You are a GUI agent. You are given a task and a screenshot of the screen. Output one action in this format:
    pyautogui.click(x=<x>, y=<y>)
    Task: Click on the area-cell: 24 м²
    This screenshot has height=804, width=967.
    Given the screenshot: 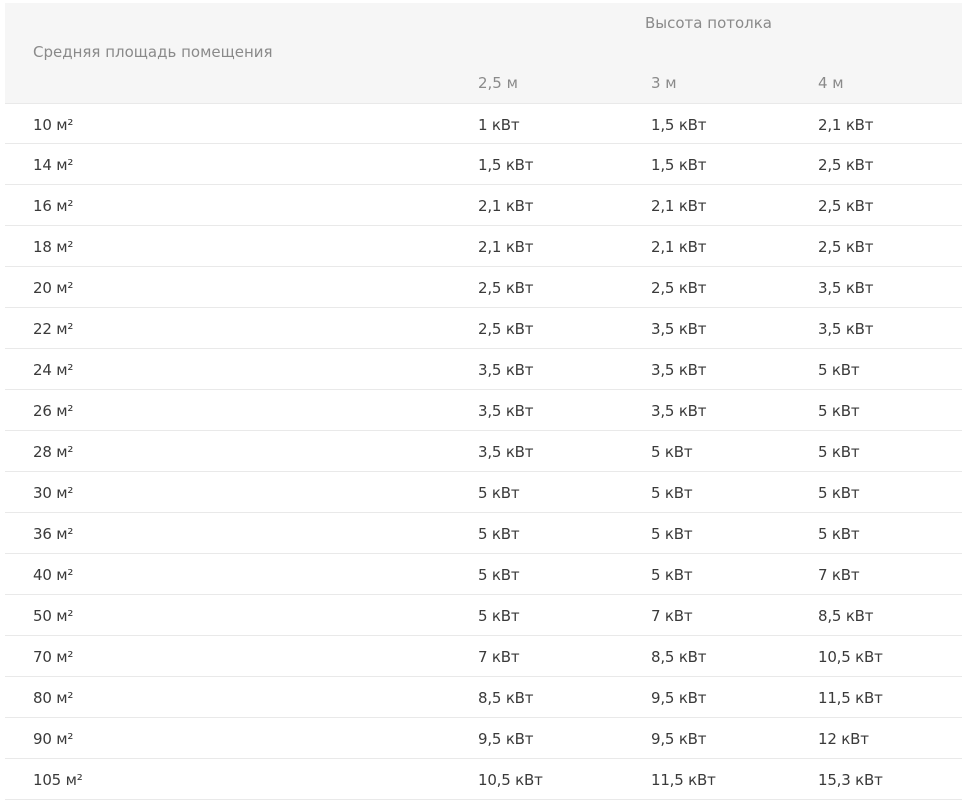 What is the action you would take?
    pyautogui.click(x=53, y=370)
    